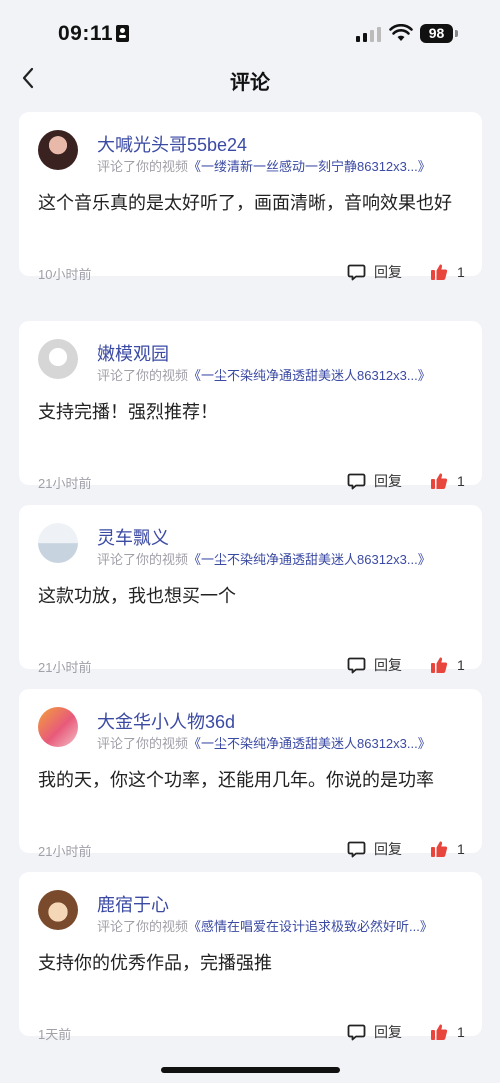  I want to click on comment-source: 评论了你的视频《一缕清新一丝感动一刻宁静86312x3...》, so click(287, 165).